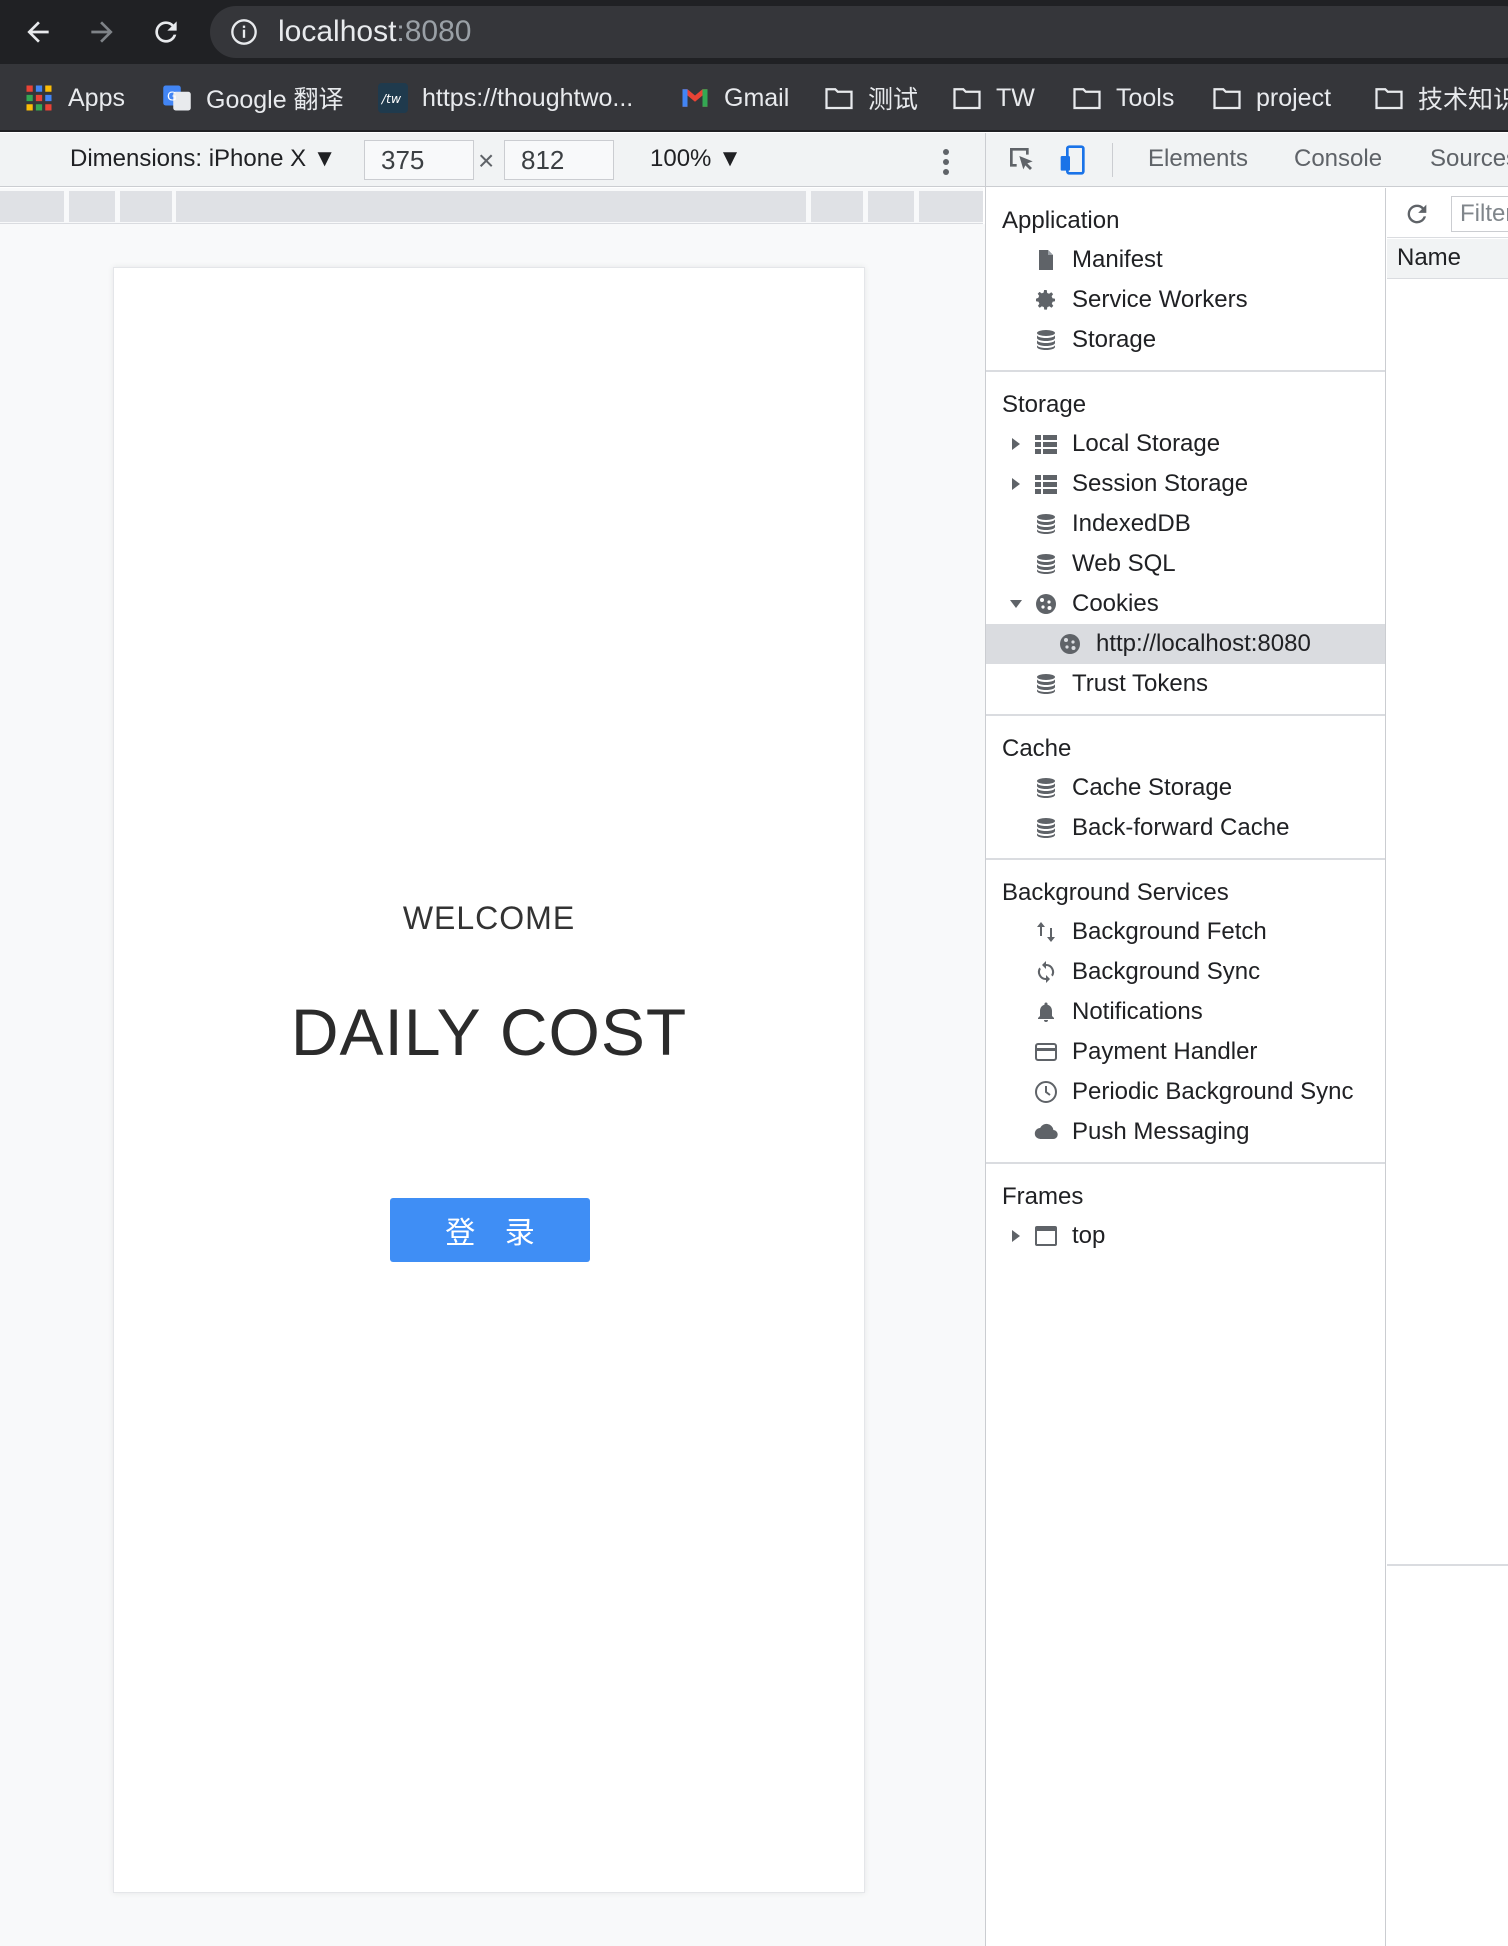 This screenshot has height=1946, width=1508. I want to click on welcome-text: WELCOME, so click(489, 918).